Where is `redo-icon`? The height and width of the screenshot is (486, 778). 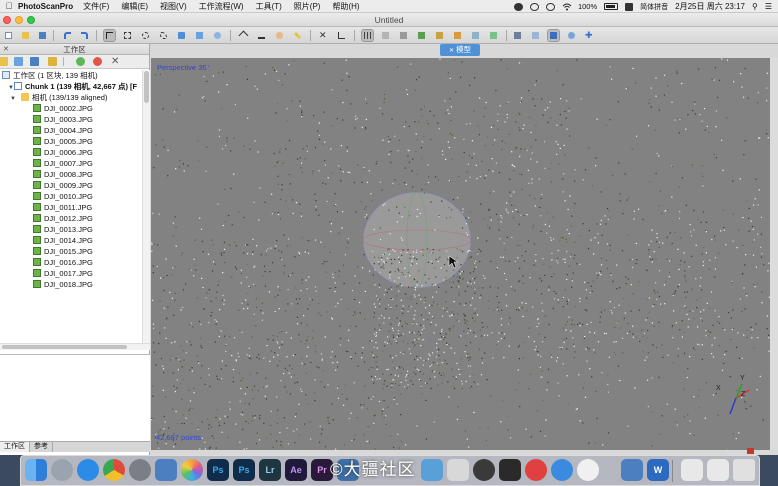
redo-icon is located at coordinates (84, 35).